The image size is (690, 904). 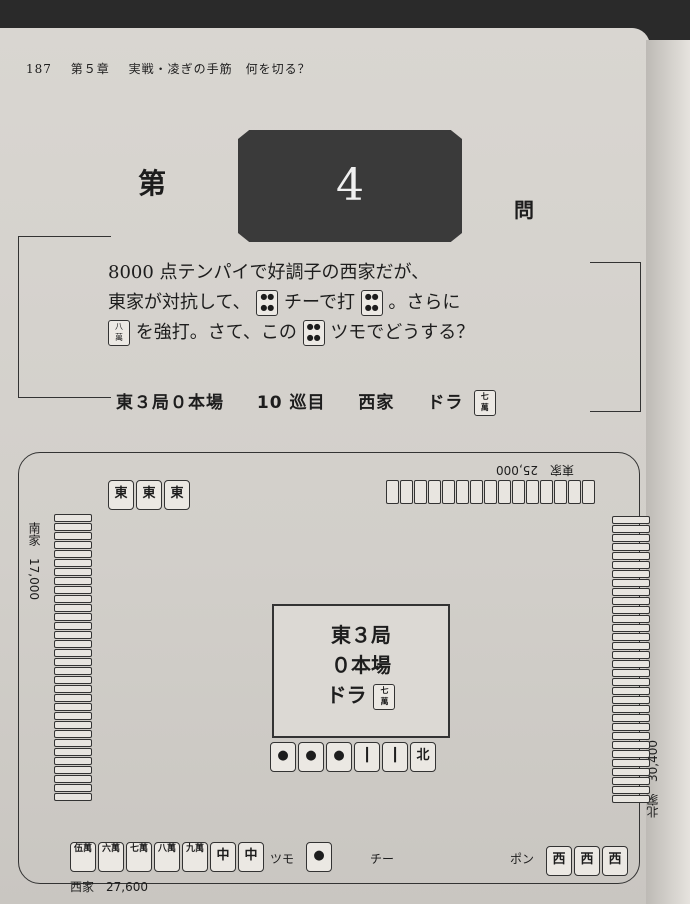 What do you see at coordinates (109, 887) in the screenshot?
I see `west-player-label: 西家 27,600` at bounding box center [109, 887].